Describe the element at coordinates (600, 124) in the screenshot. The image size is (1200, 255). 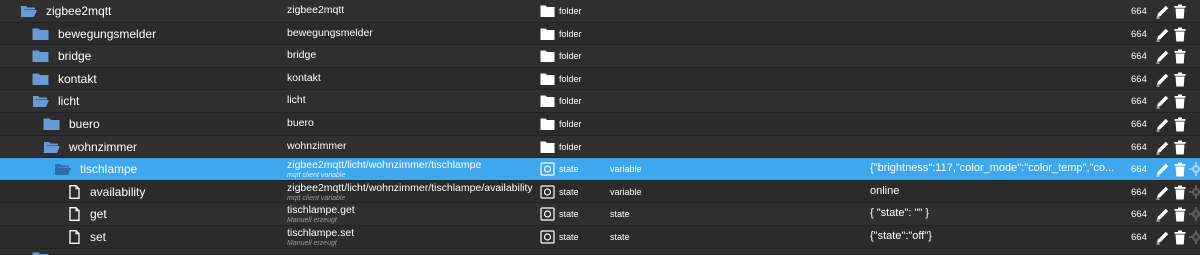
I see `table-row: buero buero folder 664` at that location.